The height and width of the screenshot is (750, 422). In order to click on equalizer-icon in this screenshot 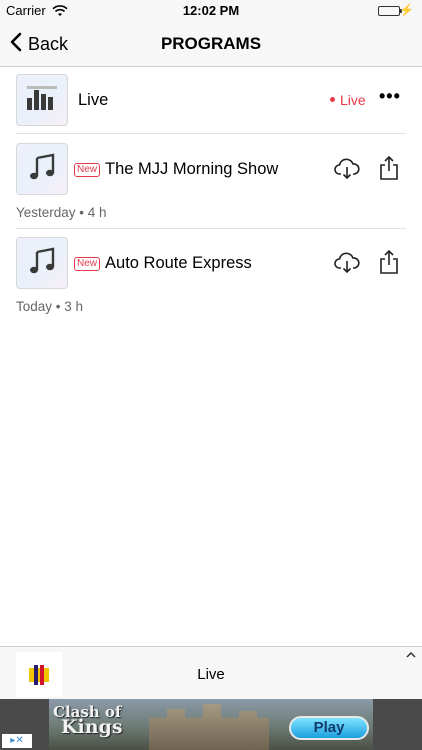, I will do `click(42, 100)`.